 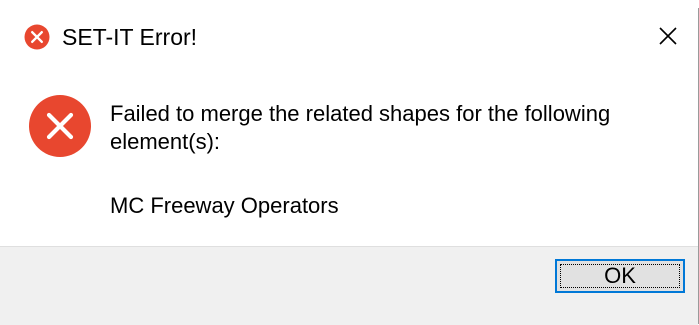 I want to click on error-message-line-2: element(s):, so click(x=165, y=141).